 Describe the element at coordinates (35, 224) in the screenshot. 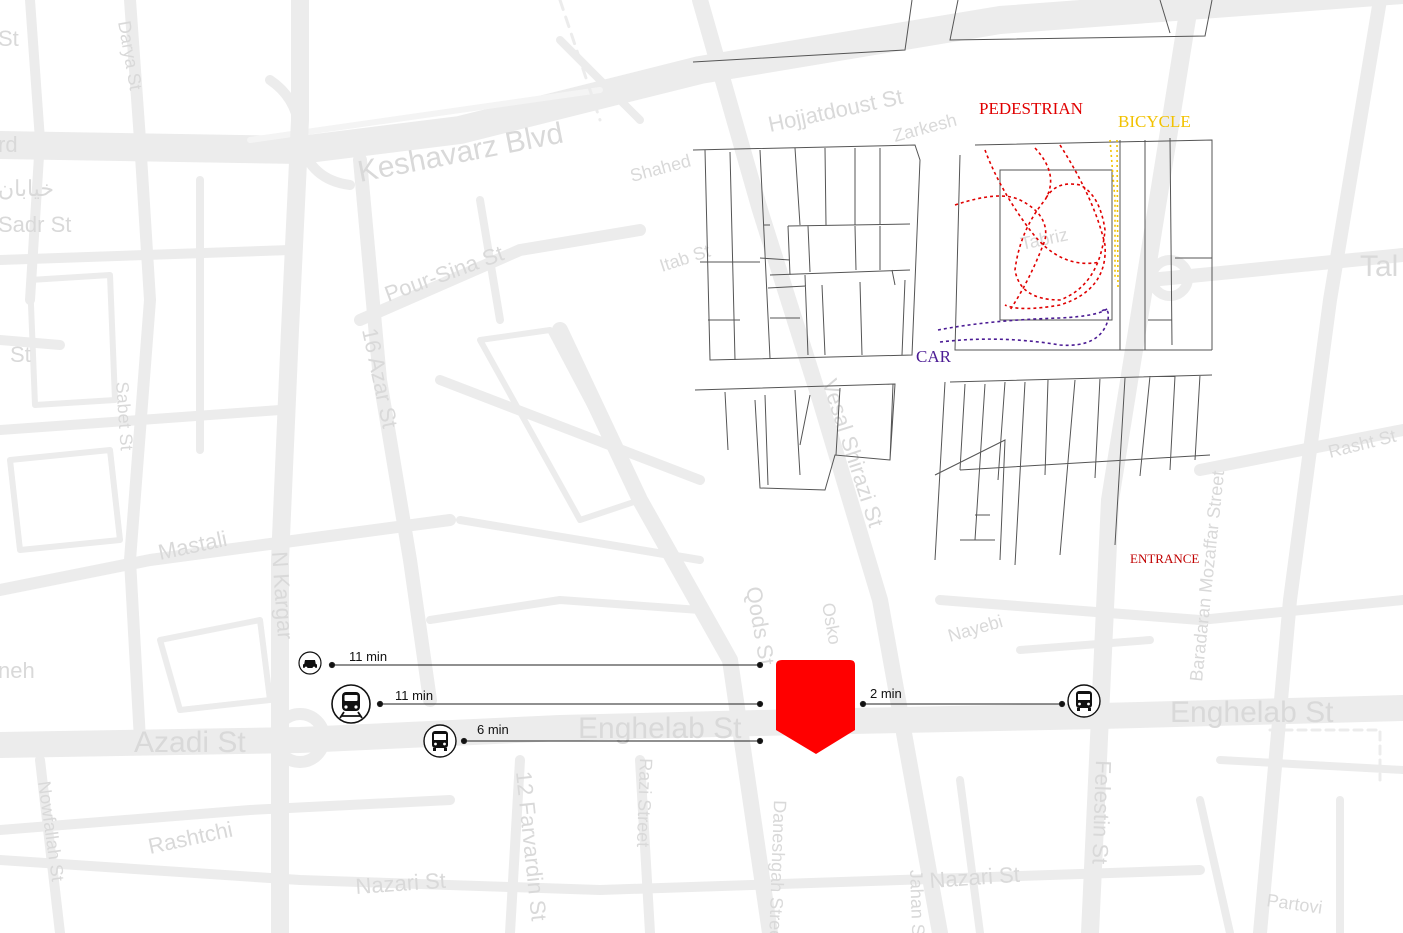

I see `street-label-sadr: Sadr St` at that location.